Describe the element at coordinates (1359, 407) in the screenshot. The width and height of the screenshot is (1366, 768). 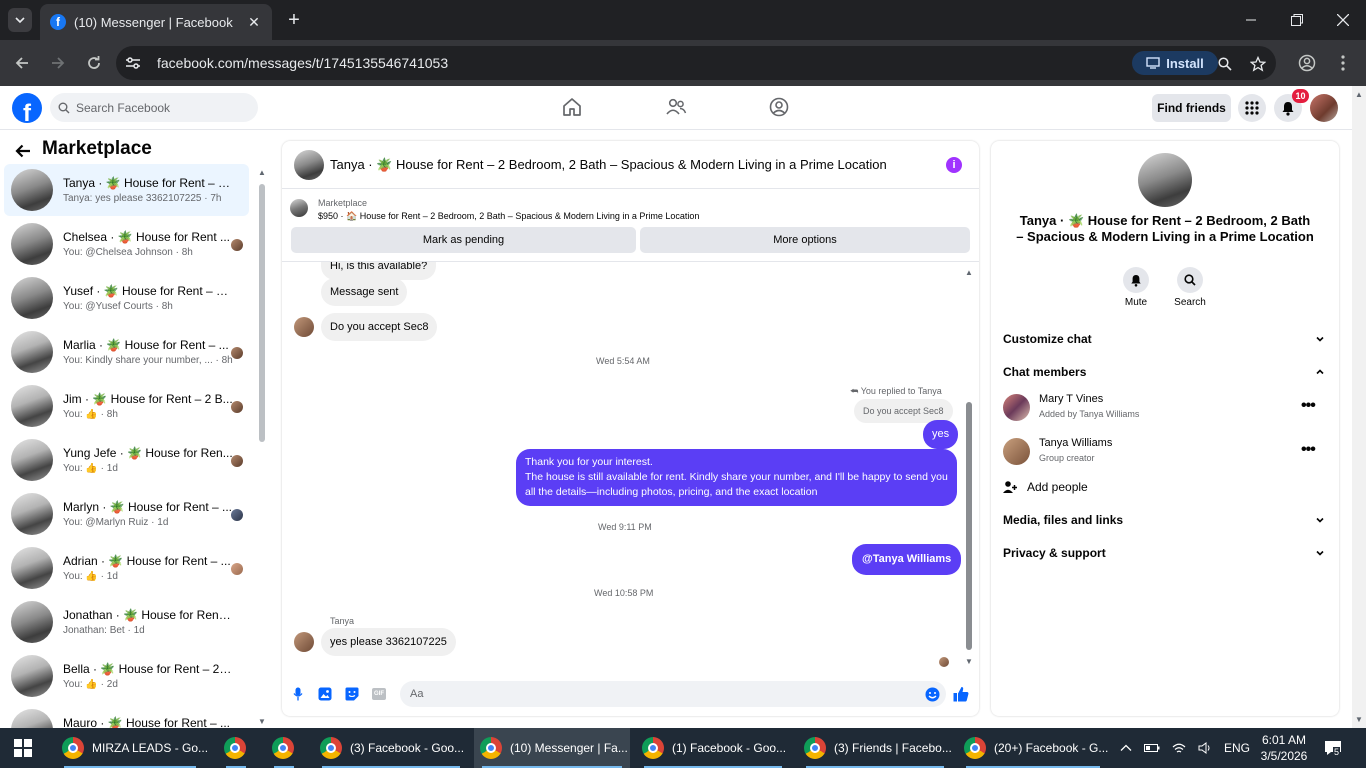
I see `page-scrollbar: ▲ ▼` at that location.